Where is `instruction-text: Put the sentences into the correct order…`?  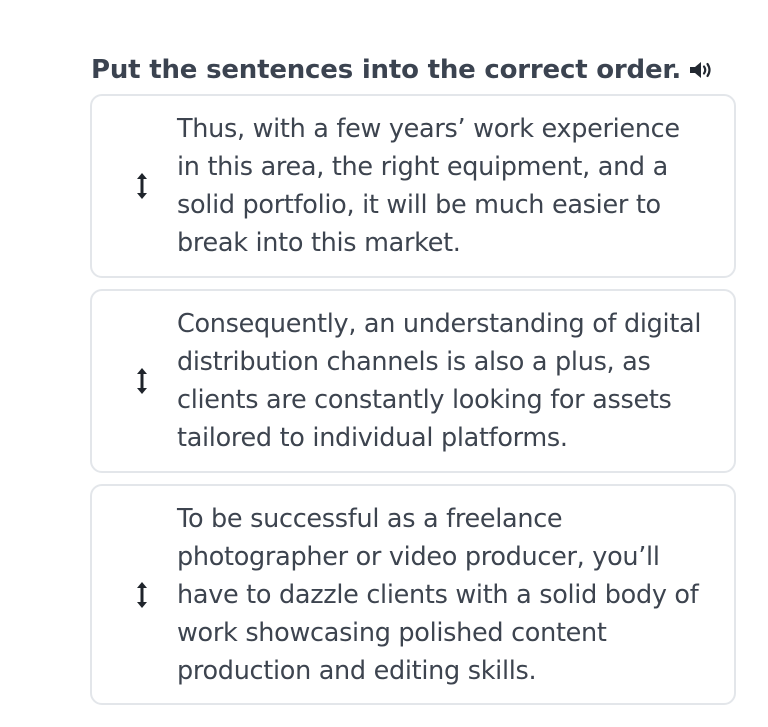 instruction-text: Put the sentences into the correct order… is located at coordinates (386, 70).